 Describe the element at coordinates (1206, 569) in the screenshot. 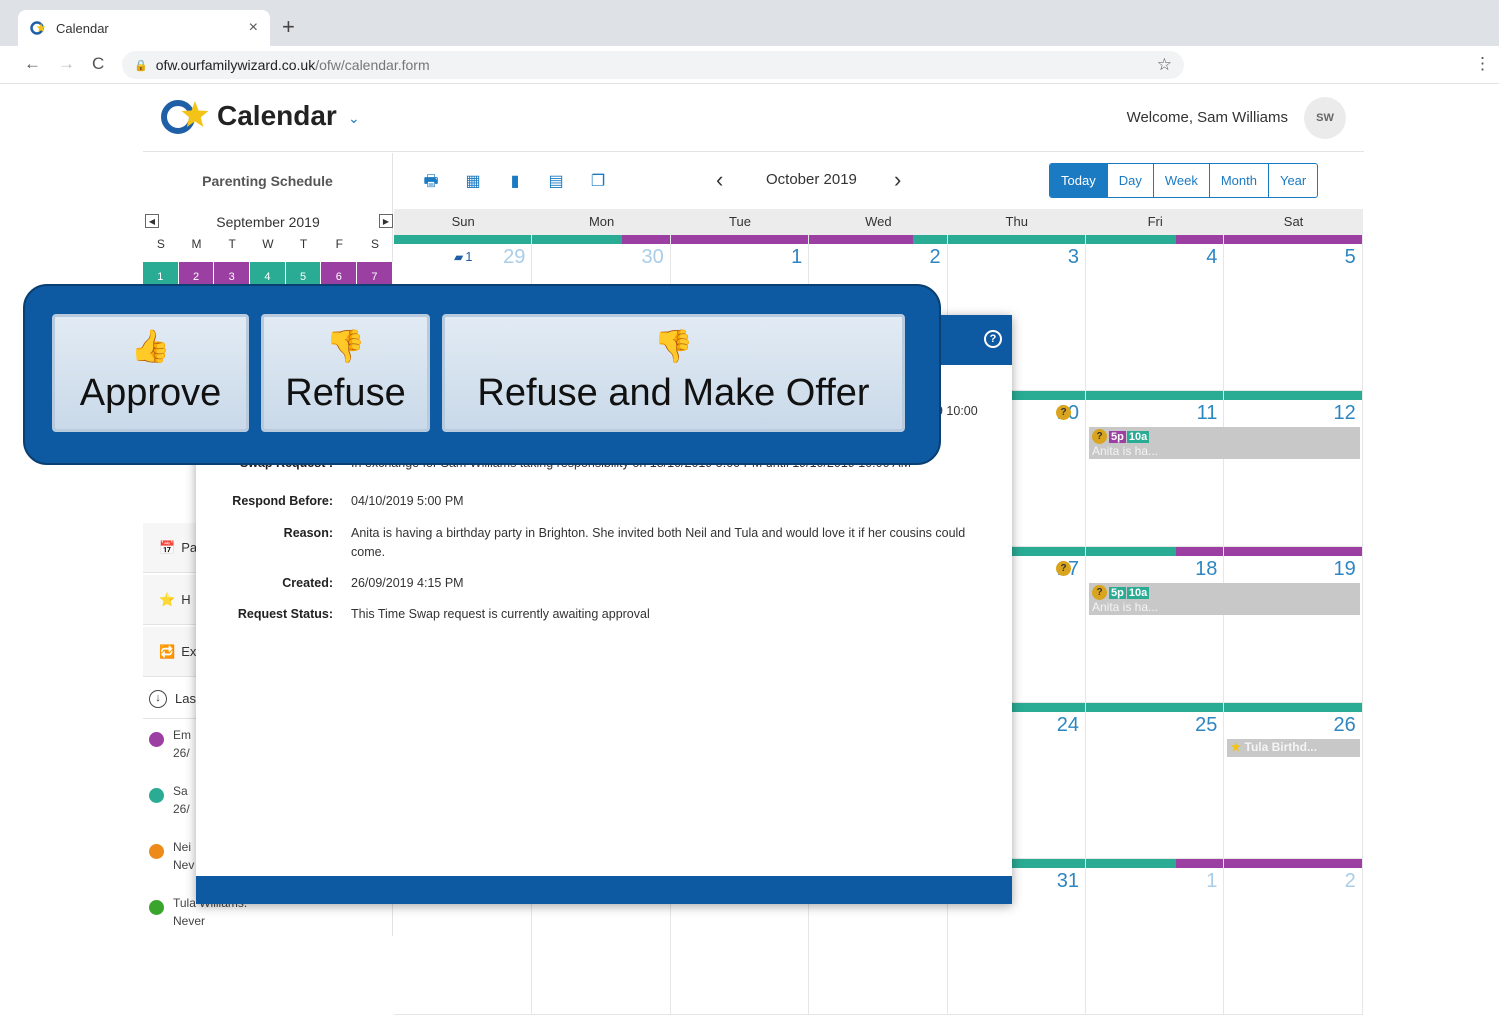

I see `day-number: 18` at that location.